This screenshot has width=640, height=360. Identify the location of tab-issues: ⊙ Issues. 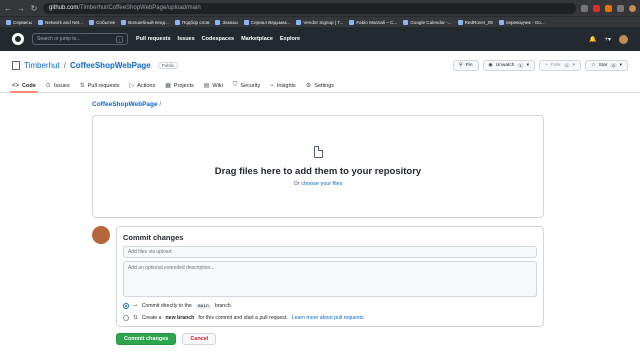
(58, 85).